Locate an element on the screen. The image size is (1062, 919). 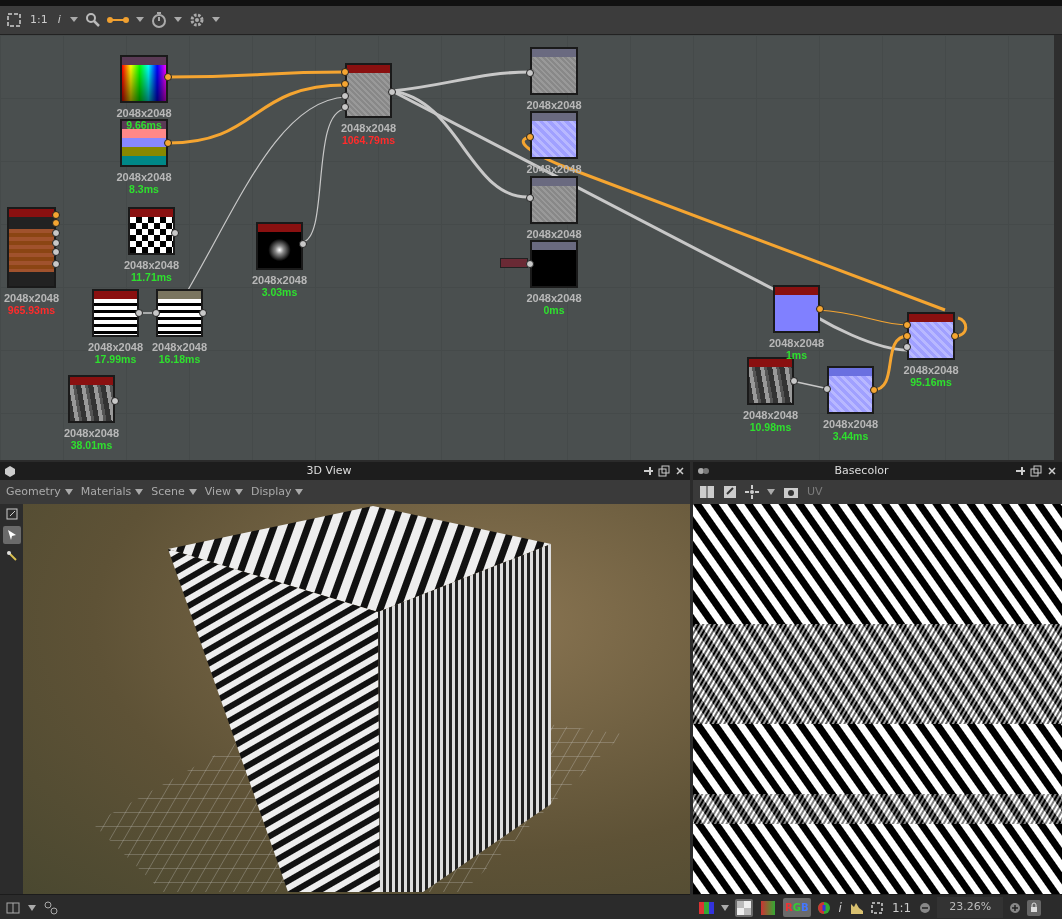
panel-title: 3D View is located at coordinates (329, 470).